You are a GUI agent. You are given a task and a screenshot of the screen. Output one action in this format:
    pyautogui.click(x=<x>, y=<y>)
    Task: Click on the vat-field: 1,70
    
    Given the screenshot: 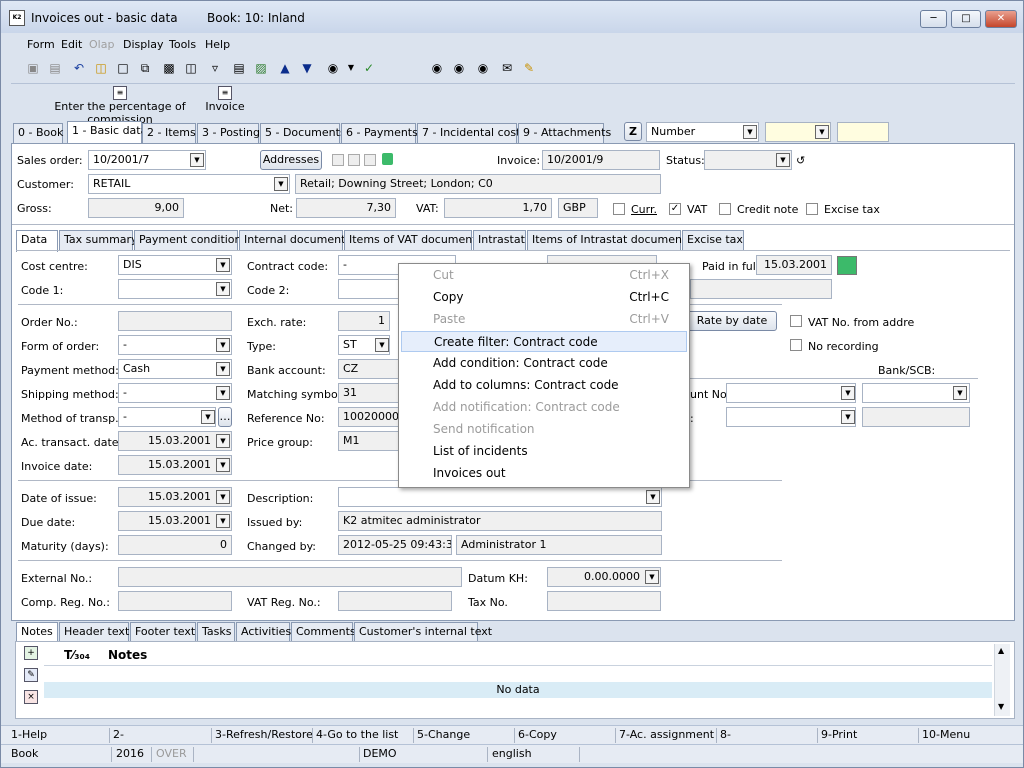 What is the action you would take?
    pyautogui.click(x=498, y=208)
    